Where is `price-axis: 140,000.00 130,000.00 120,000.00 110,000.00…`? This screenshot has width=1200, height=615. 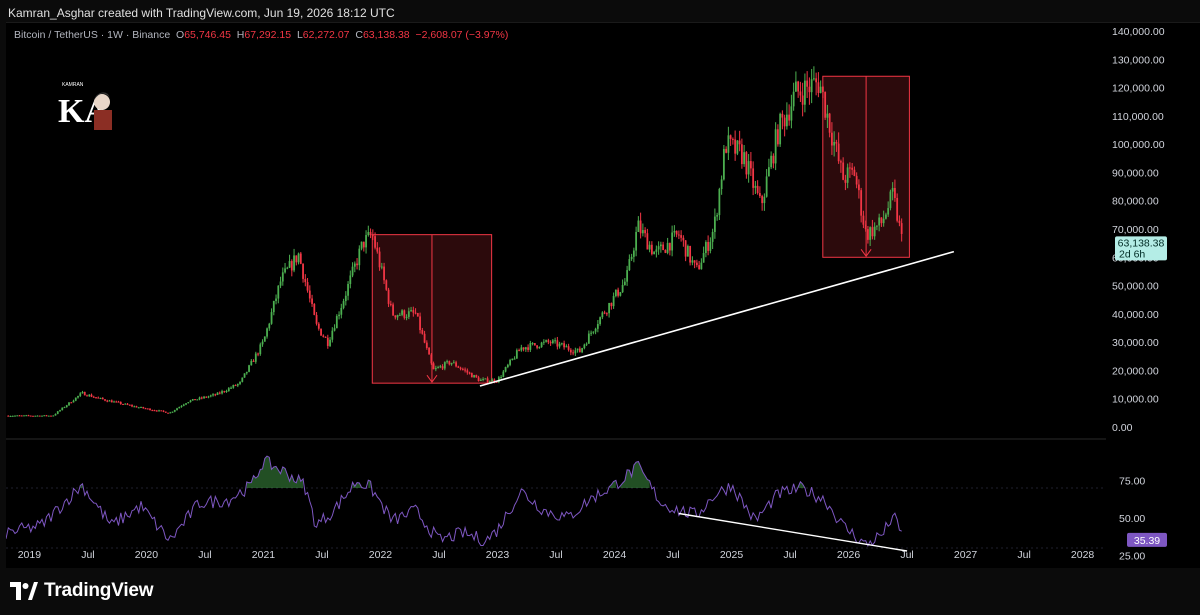
price-axis: 140,000.00 130,000.00 120,000.00 110,000.00… is located at coordinates (1138, 230).